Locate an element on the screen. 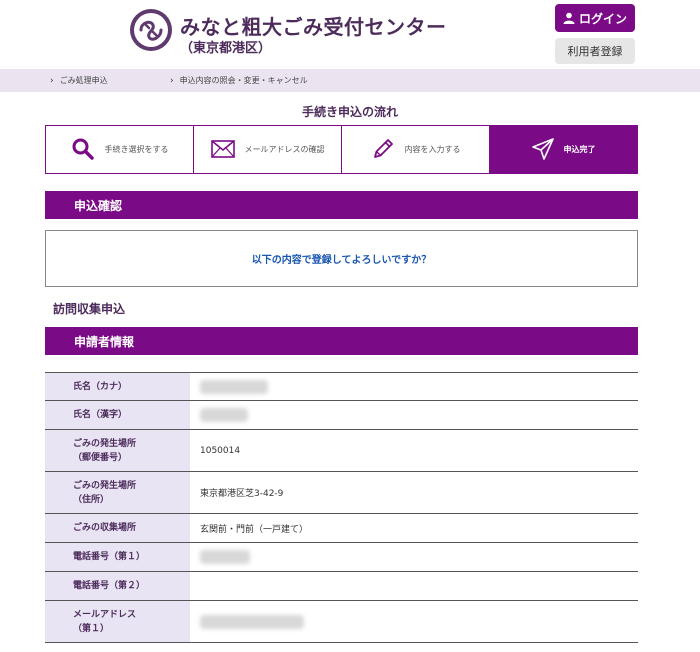  flow-steps: 手続き選択をする メールアドレスの確認 内容を入力する 申込完了 is located at coordinates (341, 149).